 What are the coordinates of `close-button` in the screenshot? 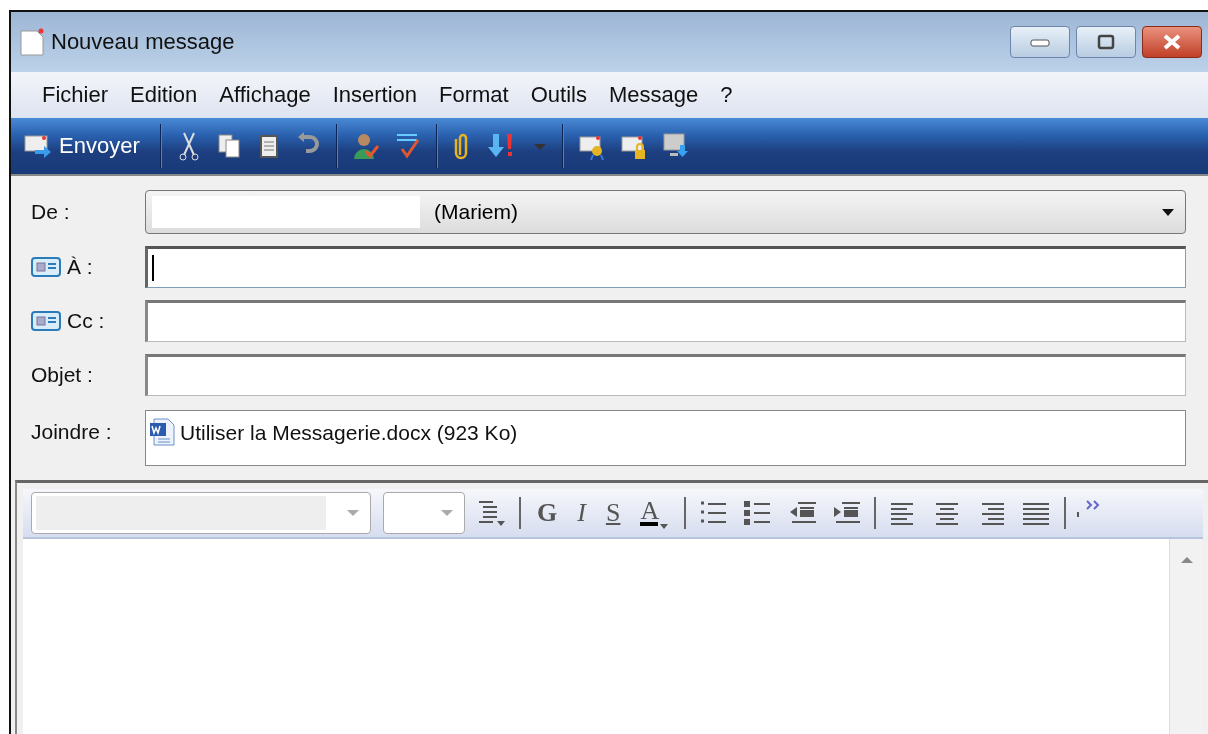 It's located at (1172, 42).